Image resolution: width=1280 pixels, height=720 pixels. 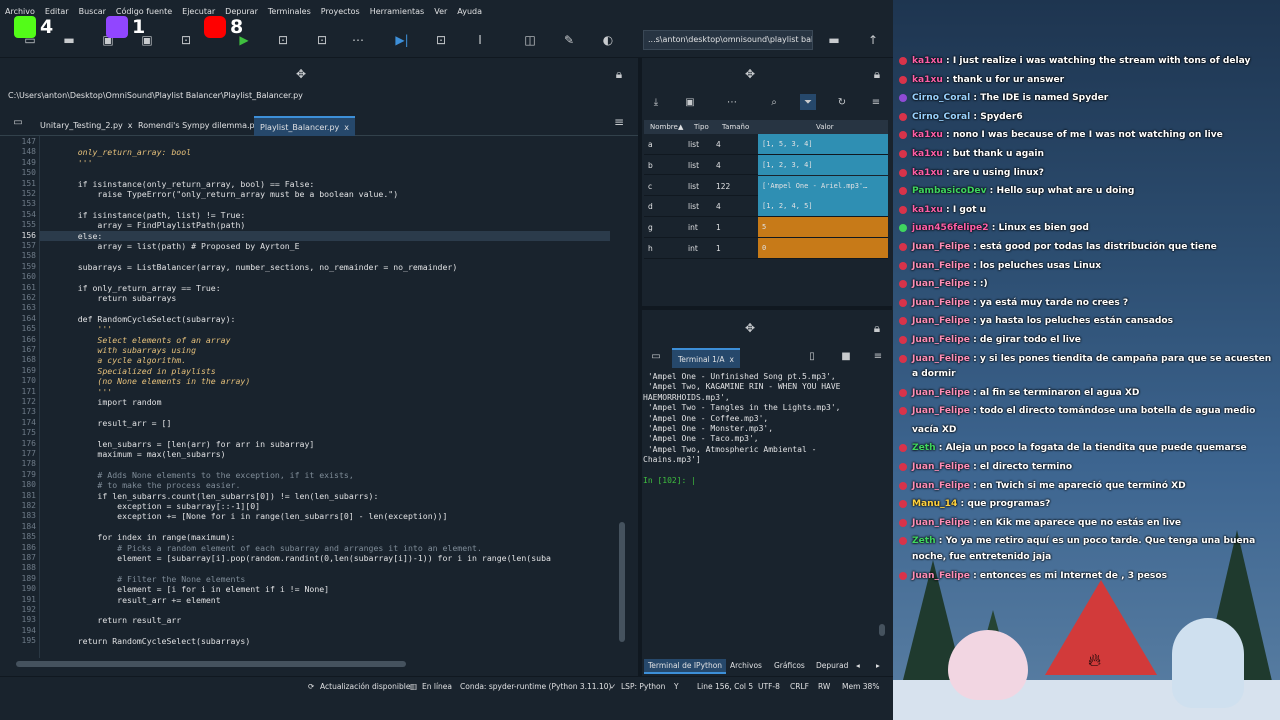 I want to click on editor-horizontal-scrollbar, so click(x=316, y=664).